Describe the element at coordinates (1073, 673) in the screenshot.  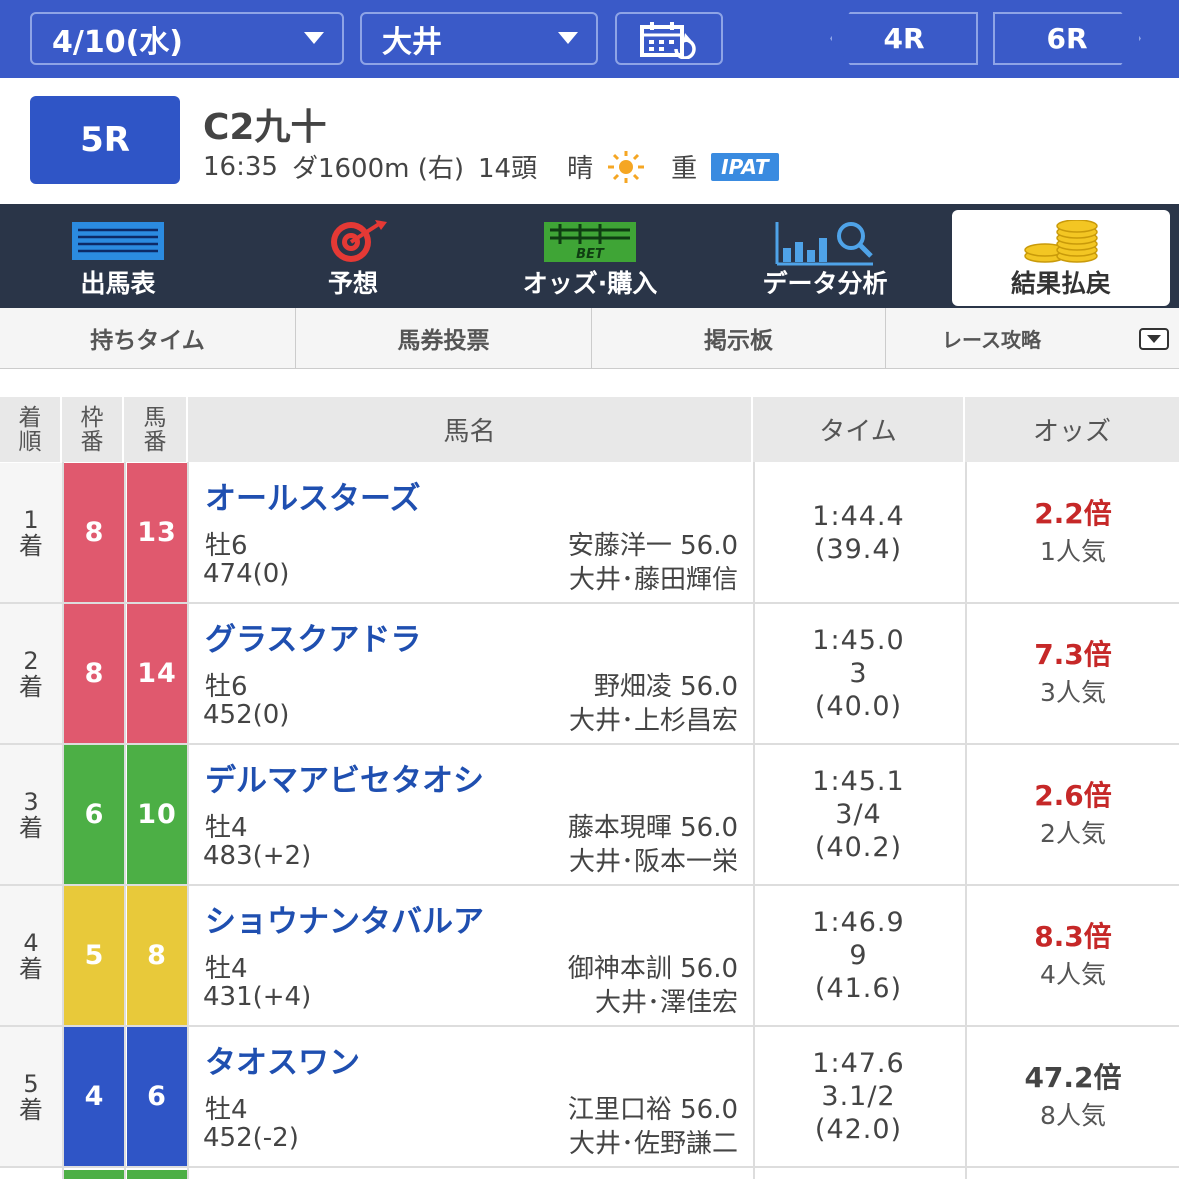
I see `odds-cell: 7.3倍 3人気` at that location.